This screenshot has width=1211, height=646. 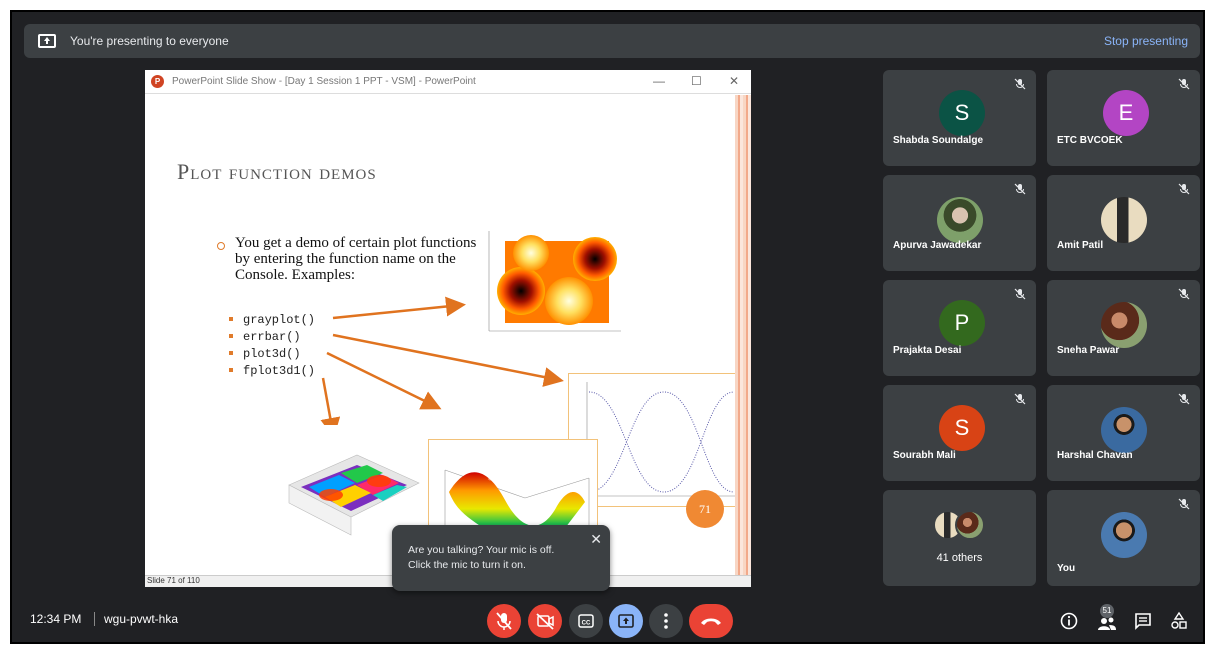 I want to click on participant-tile: E ETC BVCOEK, so click(x=1123, y=118).